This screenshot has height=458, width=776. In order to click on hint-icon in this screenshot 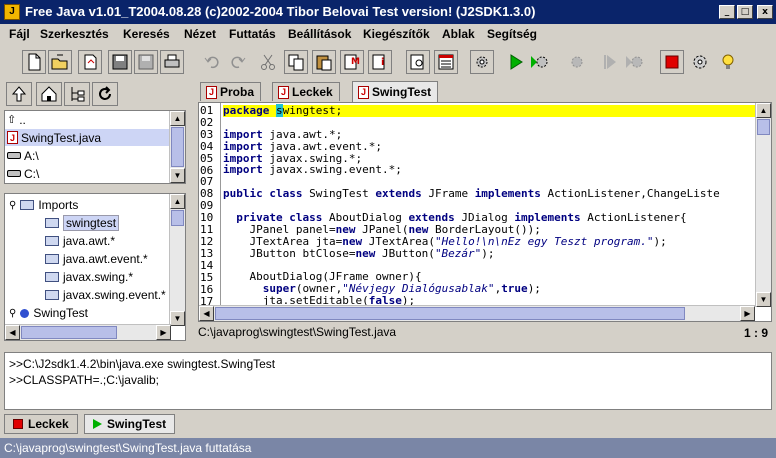, I will do `click(728, 62)`.